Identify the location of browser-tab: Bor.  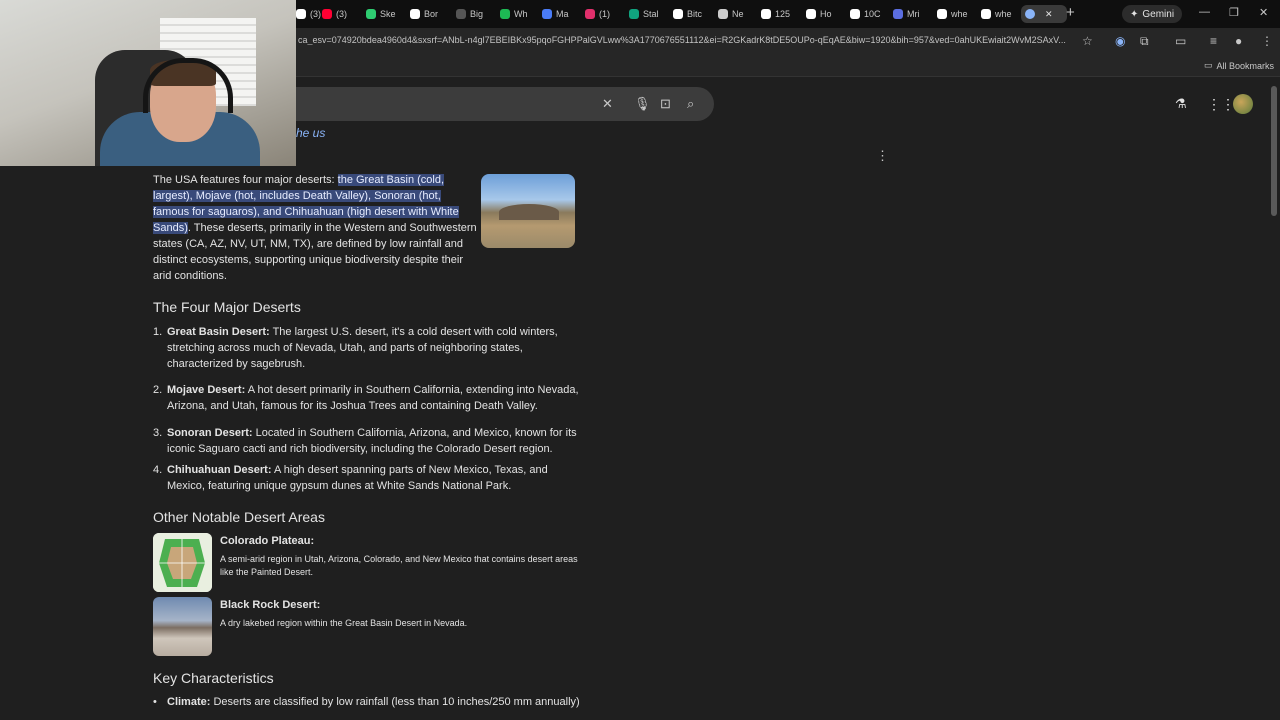
(424, 14).